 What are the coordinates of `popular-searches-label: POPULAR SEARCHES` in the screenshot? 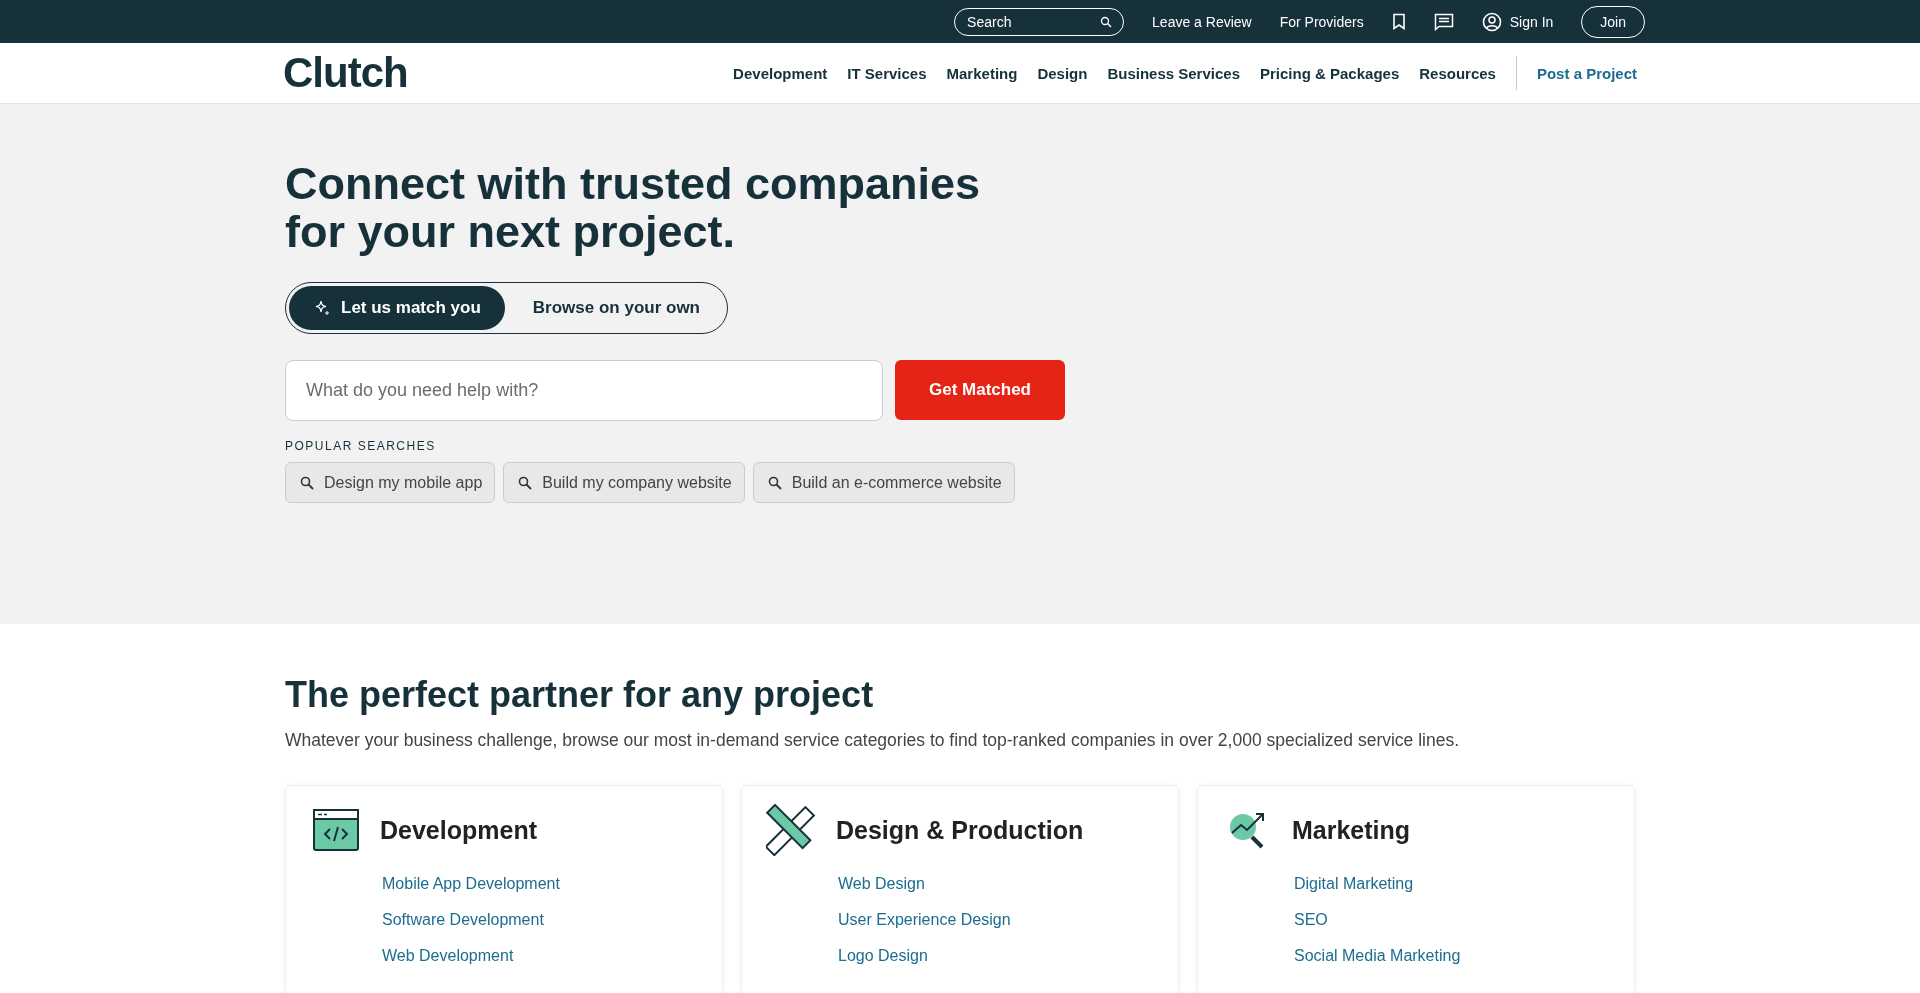 It's located at (361, 446).